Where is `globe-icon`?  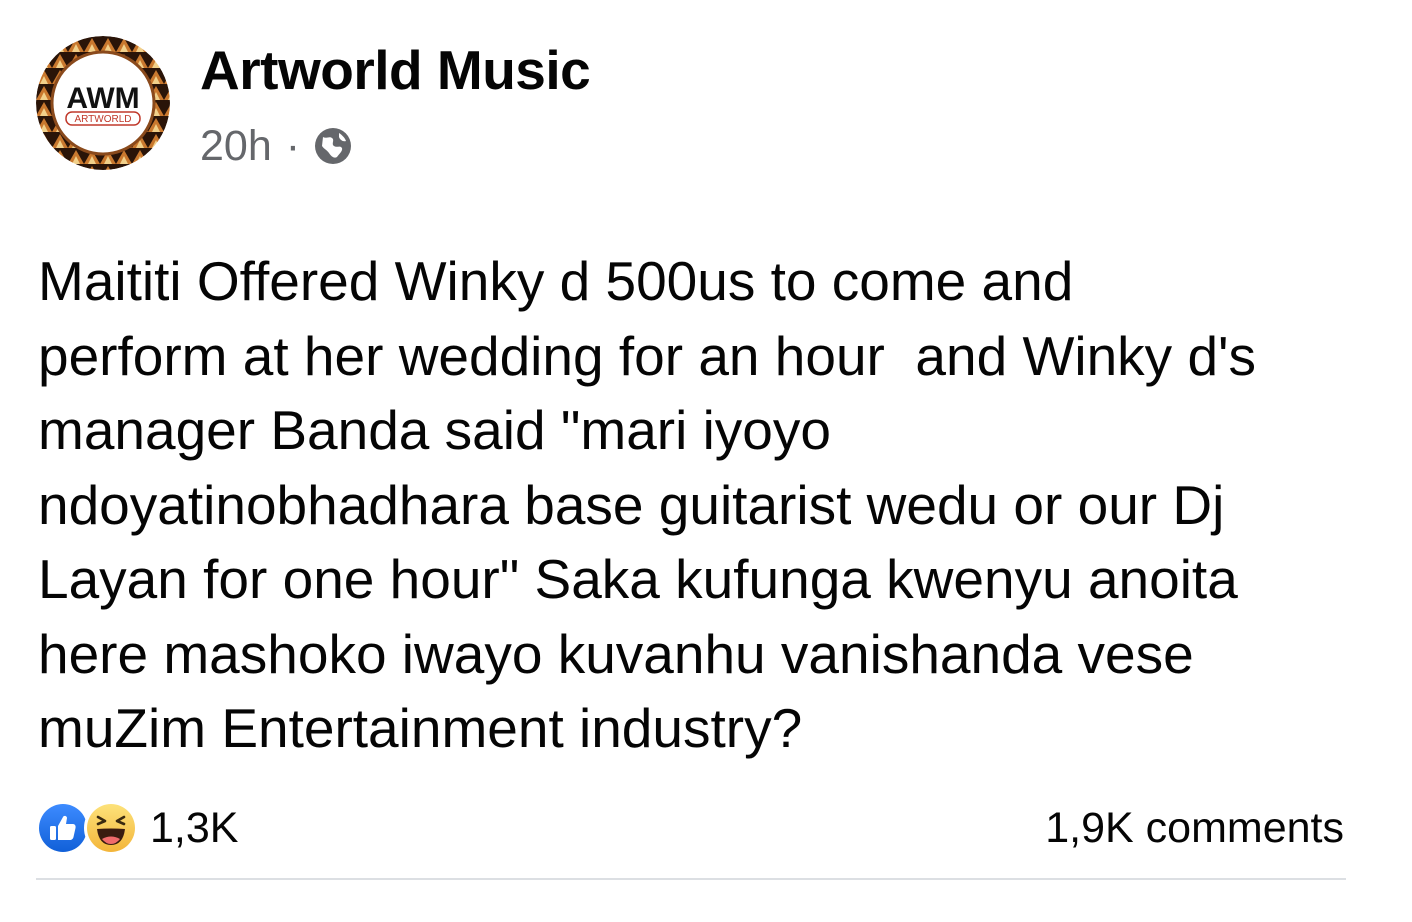
globe-icon is located at coordinates (333, 146).